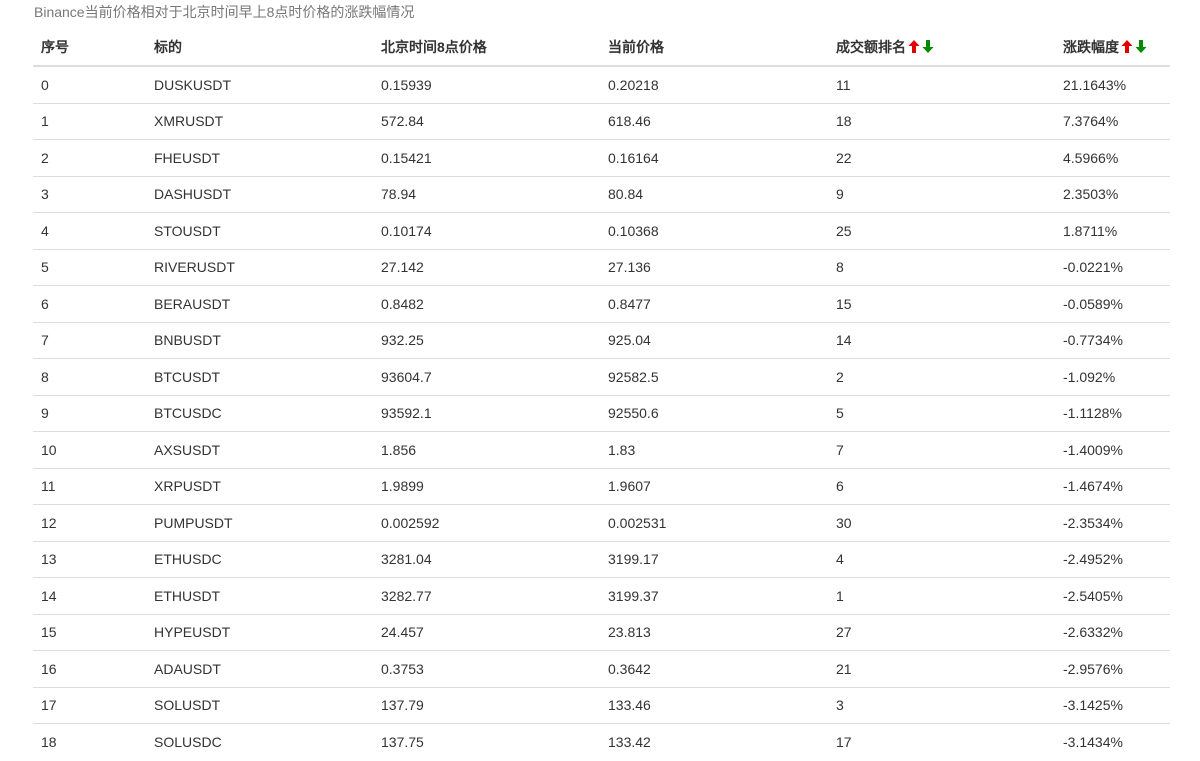 The image size is (1200, 761). What do you see at coordinates (1112, 230) in the screenshot?
I see `cell-change: 1.8711%` at bounding box center [1112, 230].